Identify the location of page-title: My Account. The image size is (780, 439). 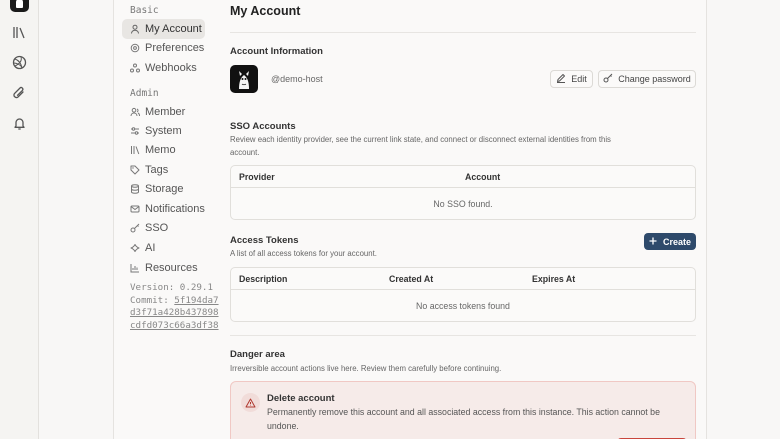
(265, 11).